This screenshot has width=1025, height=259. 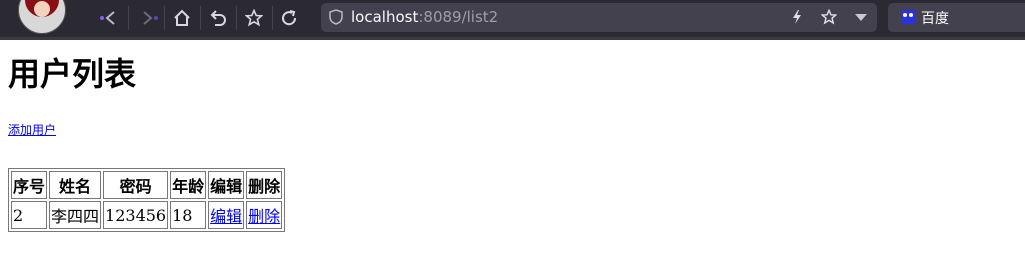 I want to click on user-table: 序号 姓名 密码 年龄 编辑 删除 2 李四四 123456 18 编辑 删除, so click(x=147, y=200).